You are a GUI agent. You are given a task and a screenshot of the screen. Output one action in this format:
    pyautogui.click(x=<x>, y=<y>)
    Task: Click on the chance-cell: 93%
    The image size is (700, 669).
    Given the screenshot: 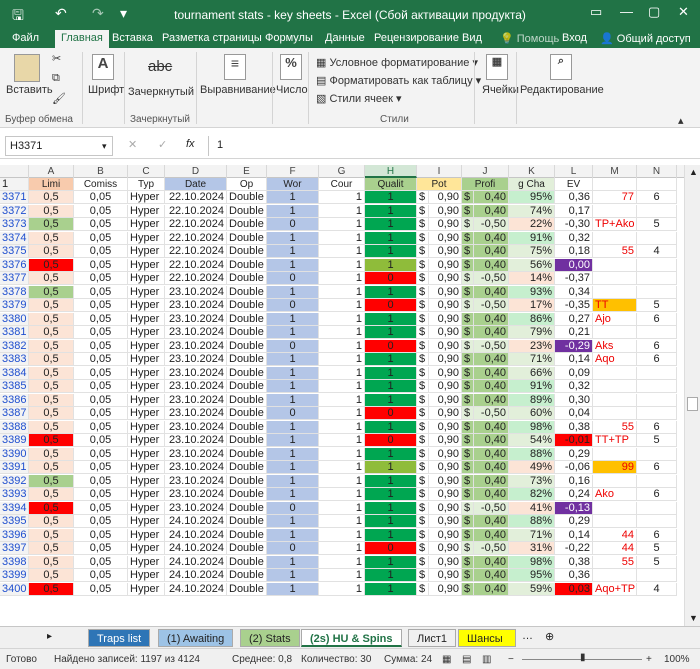 What is the action you would take?
    pyautogui.click(x=532, y=292)
    